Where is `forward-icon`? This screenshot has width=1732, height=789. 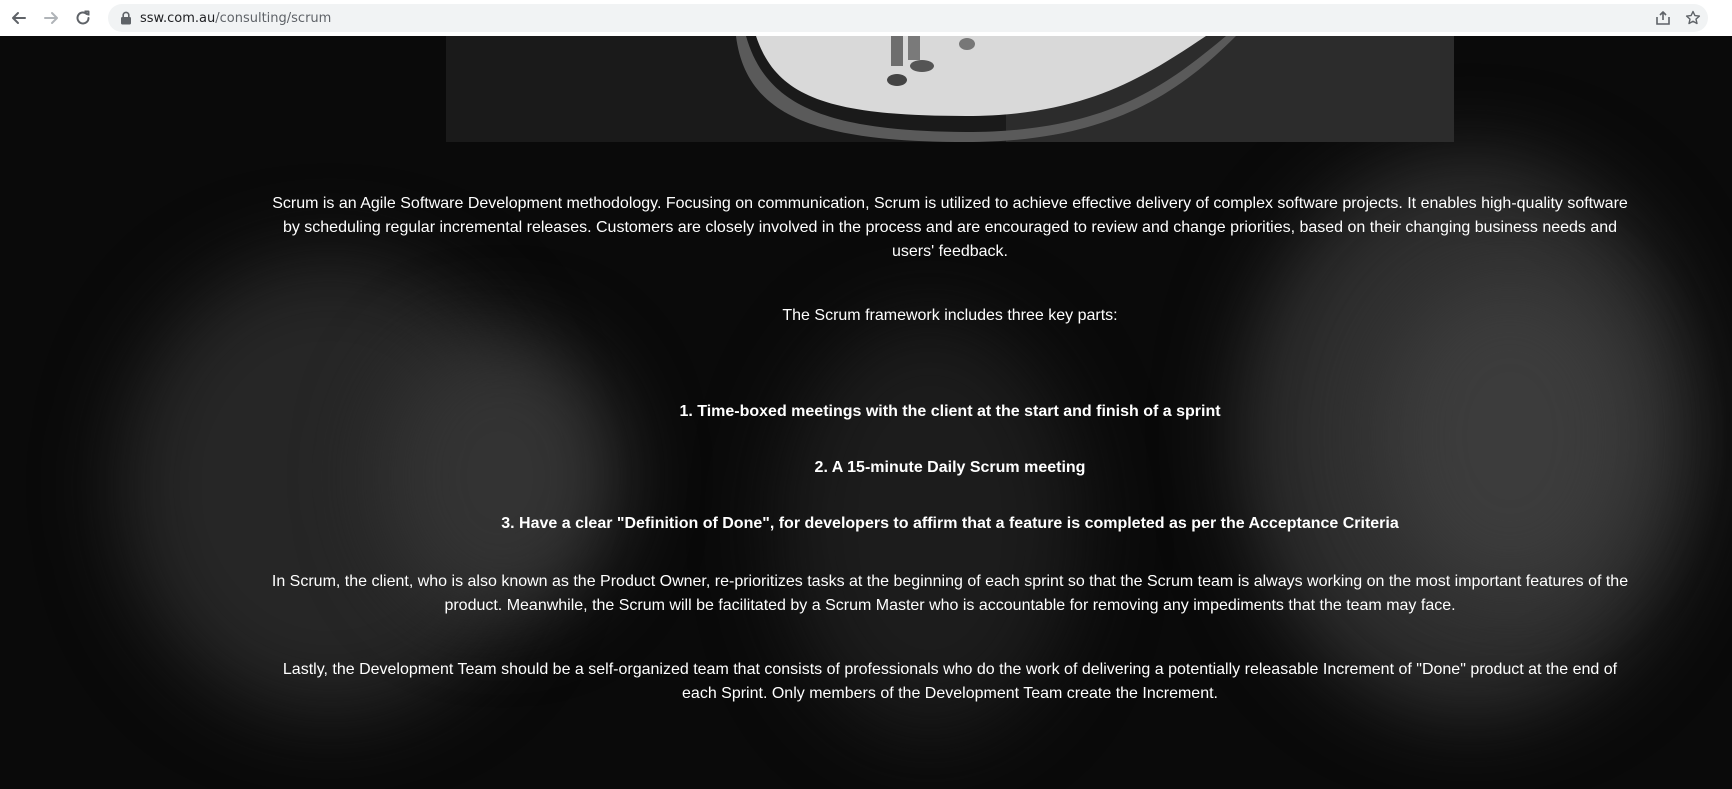
forward-icon is located at coordinates (51, 18).